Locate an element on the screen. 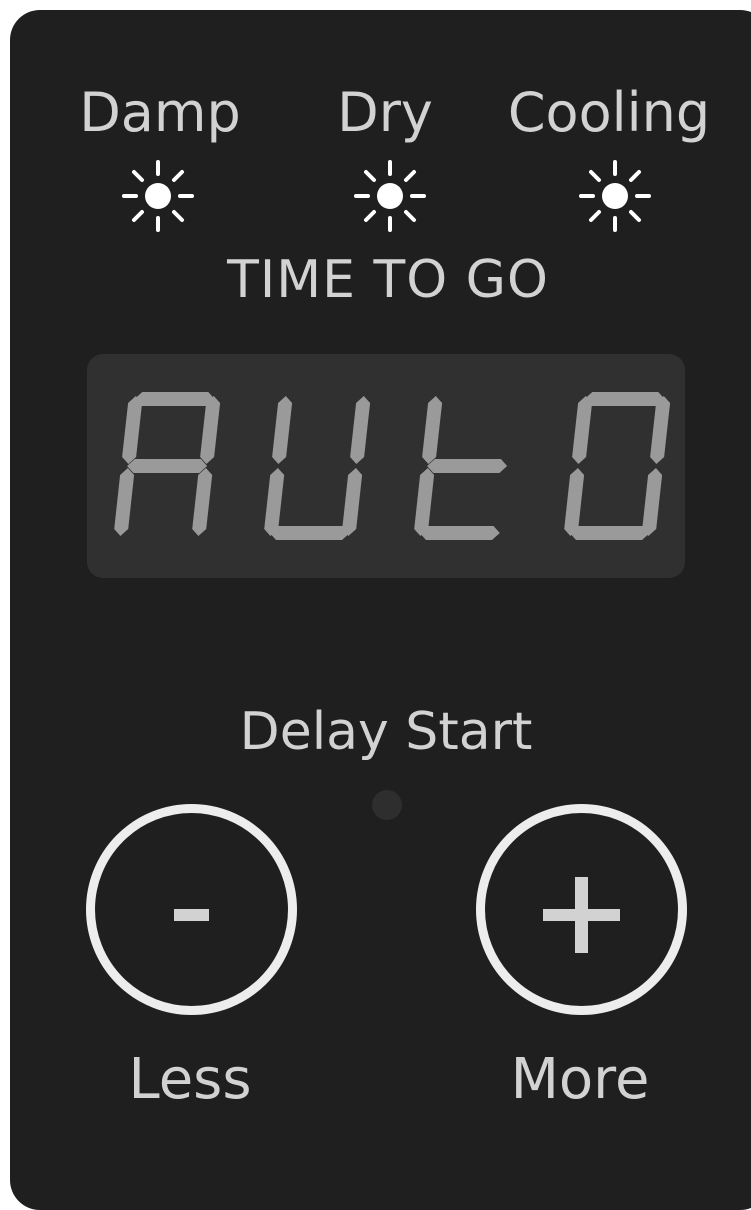 Image resolution: width=751 pixels, height=1210 pixels. more-label: More is located at coordinates (580, 1079).